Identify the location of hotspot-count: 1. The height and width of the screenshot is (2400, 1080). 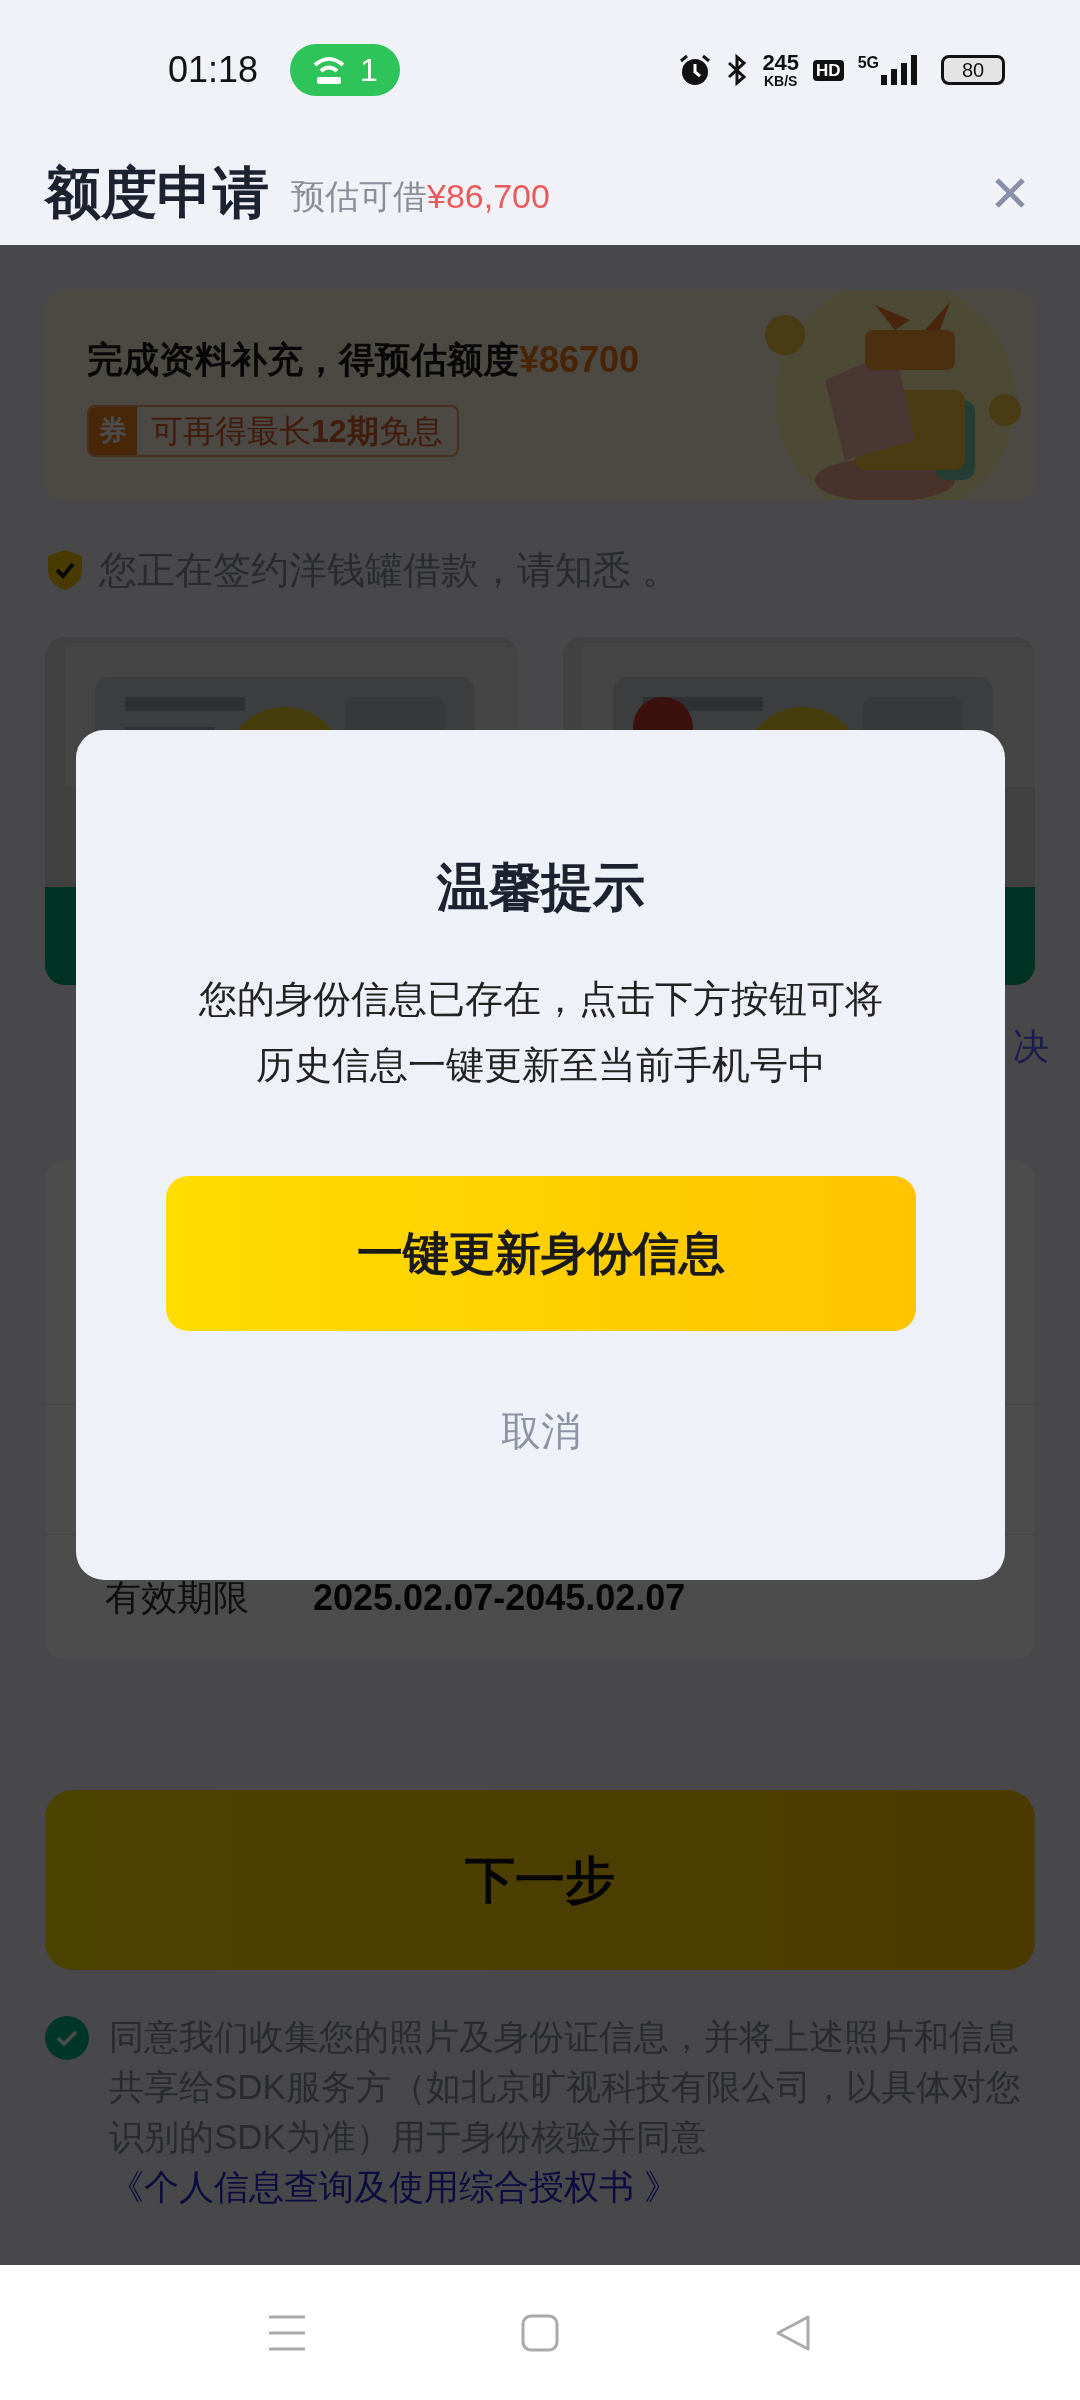
(369, 70).